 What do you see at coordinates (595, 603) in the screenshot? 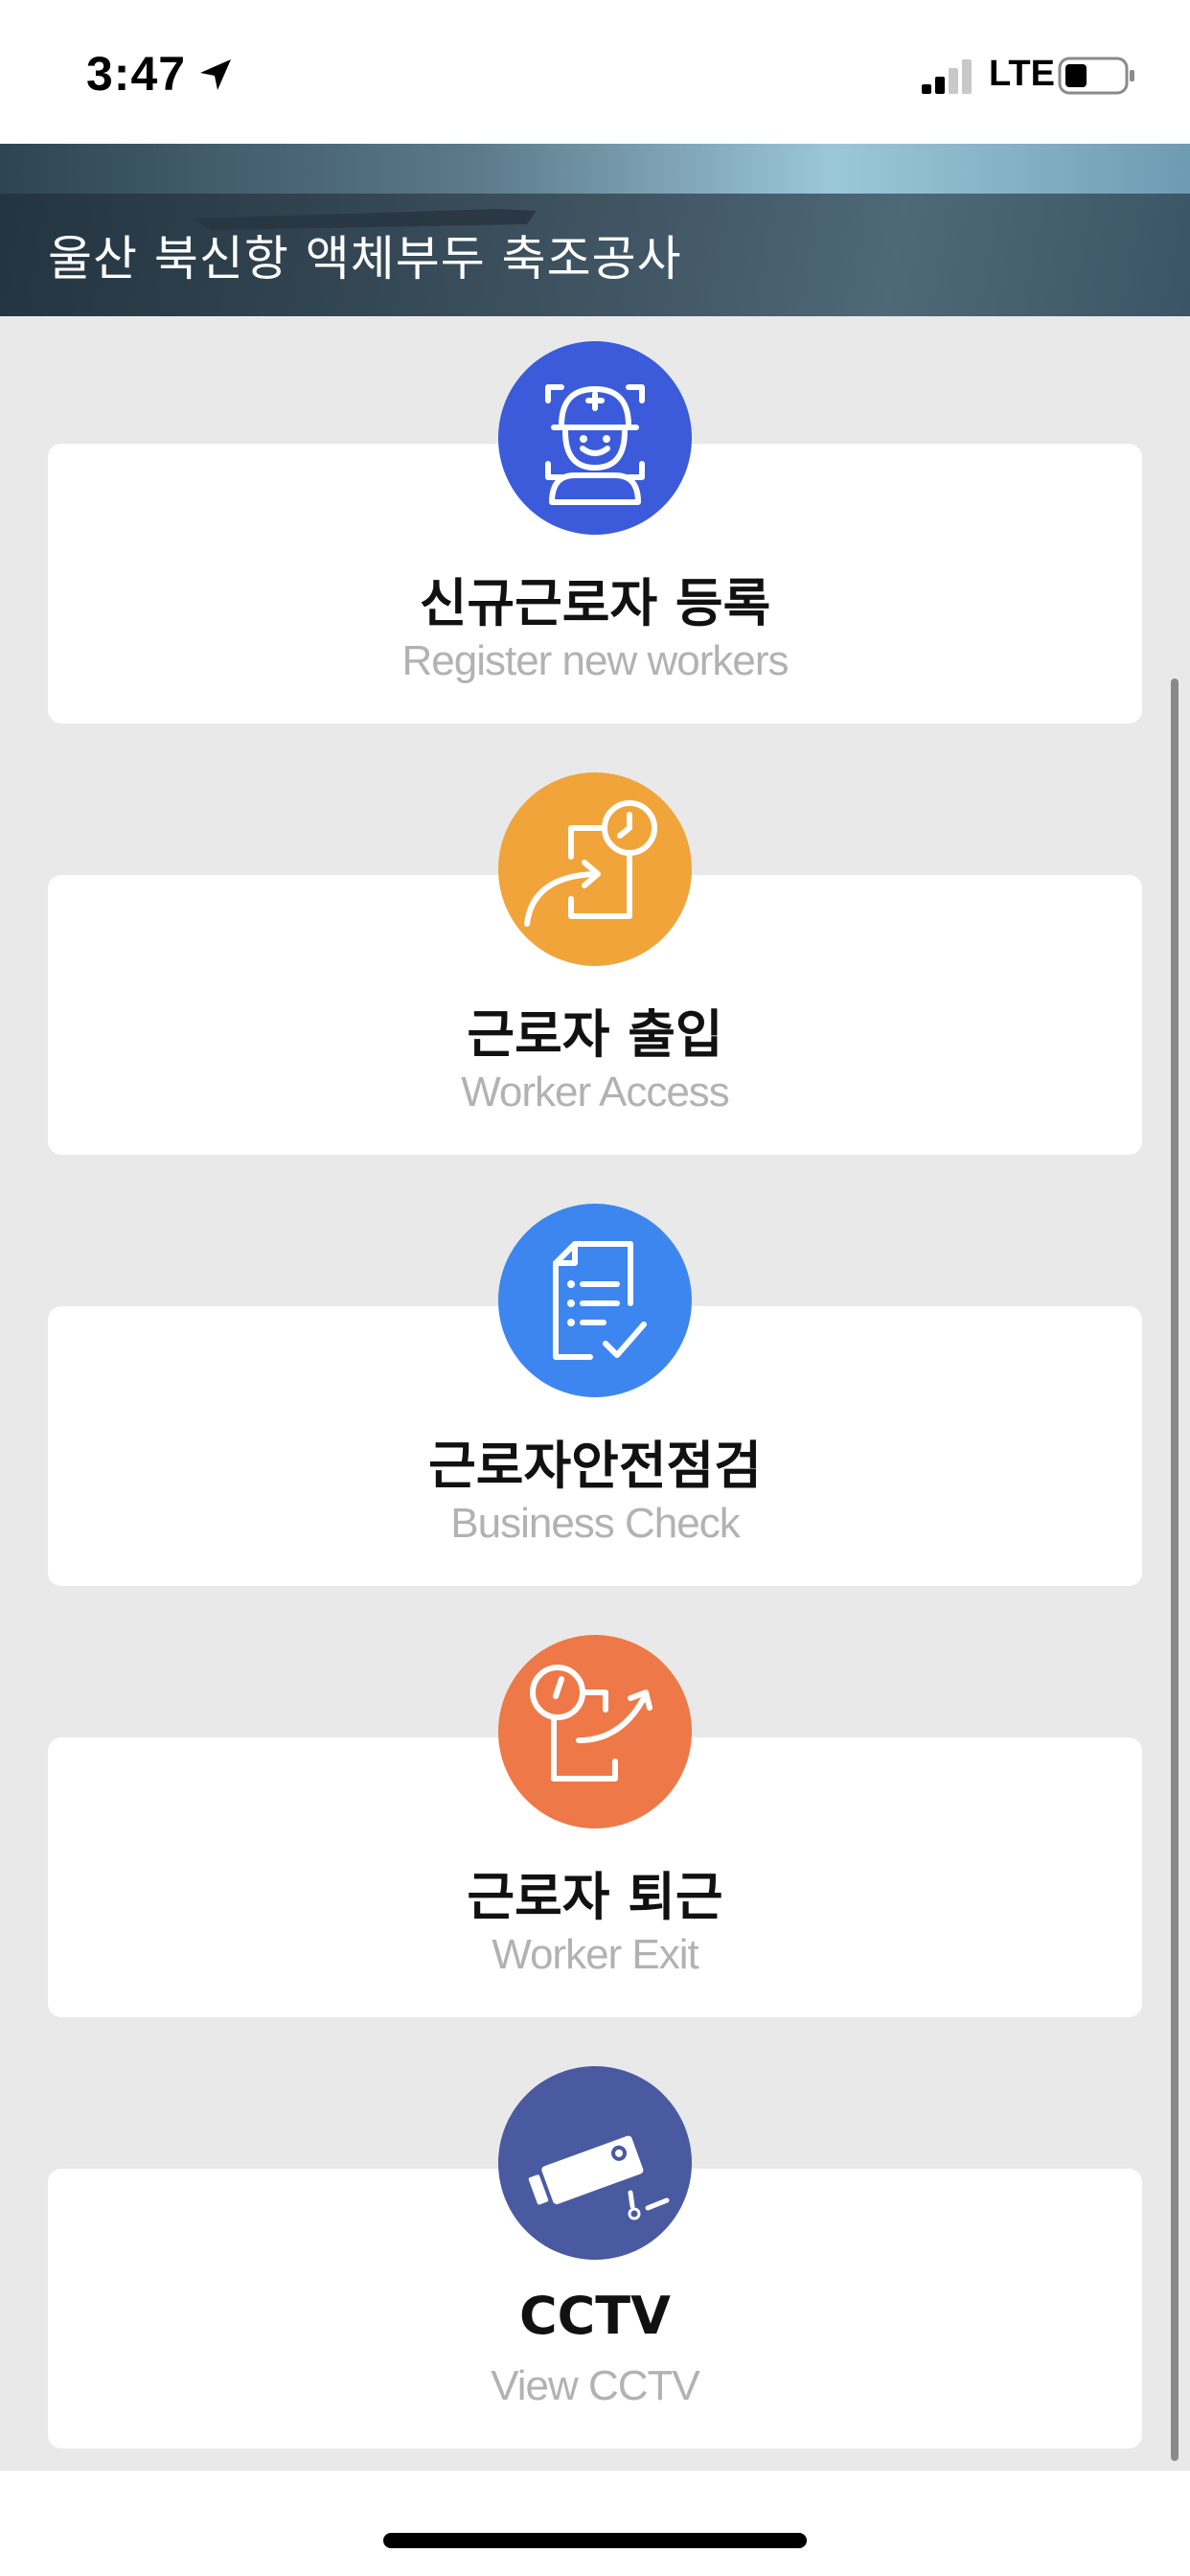
I see `card-title-register: 신규근로자 등록` at bounding box center [595, 603].